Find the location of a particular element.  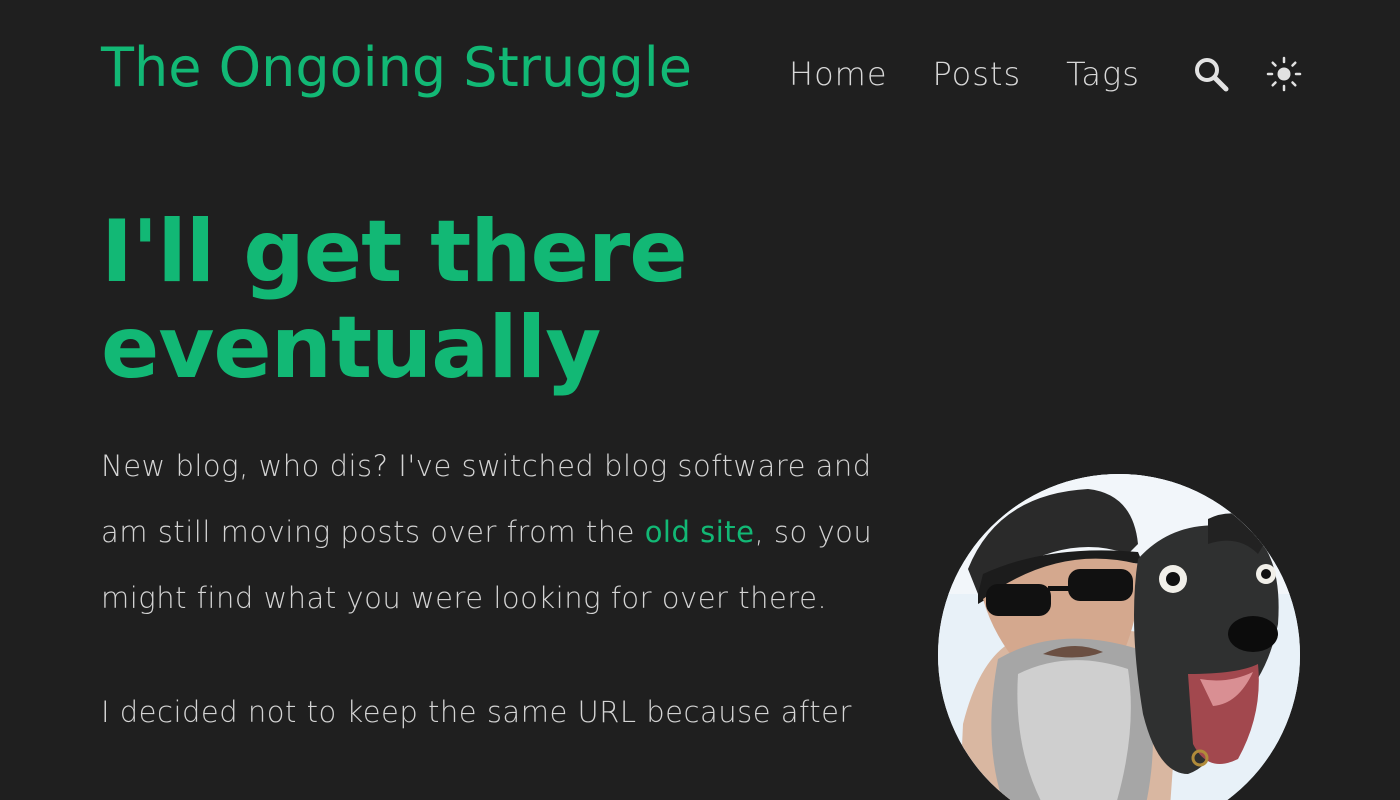

main-nav: Home Posts Tags is located at coordinates (964, 74).